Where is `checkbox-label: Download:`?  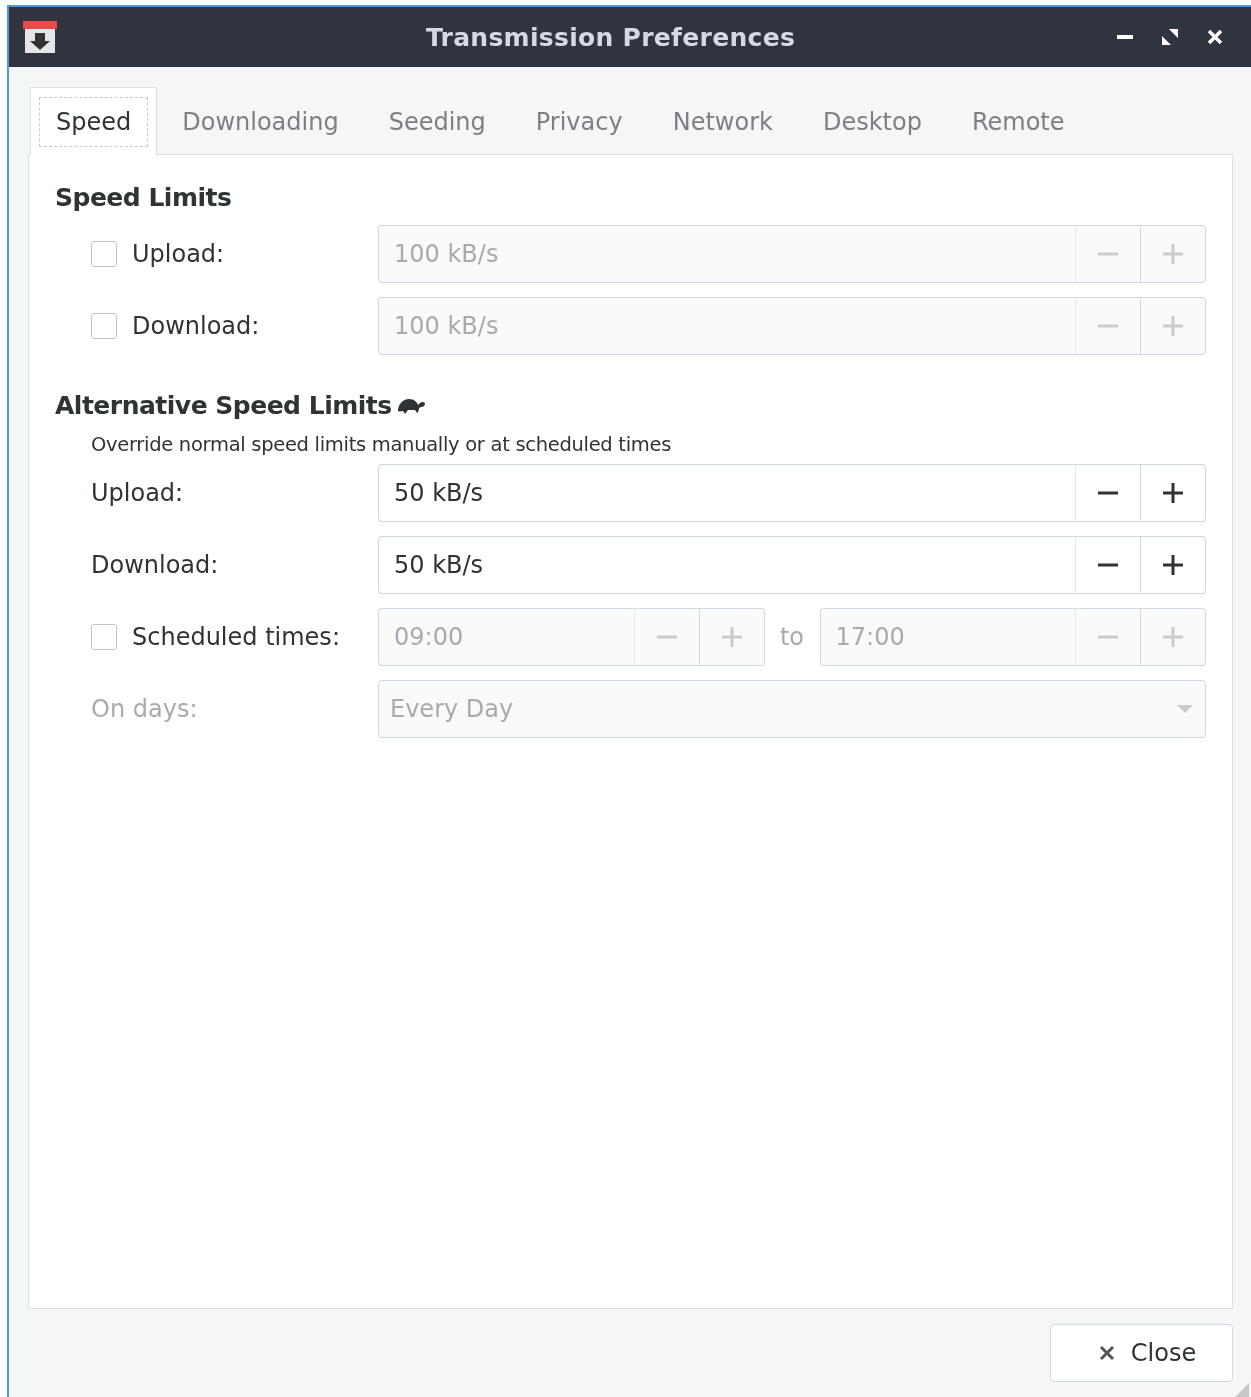
checkbox-label: Download: is located at coordinates (196, 326).